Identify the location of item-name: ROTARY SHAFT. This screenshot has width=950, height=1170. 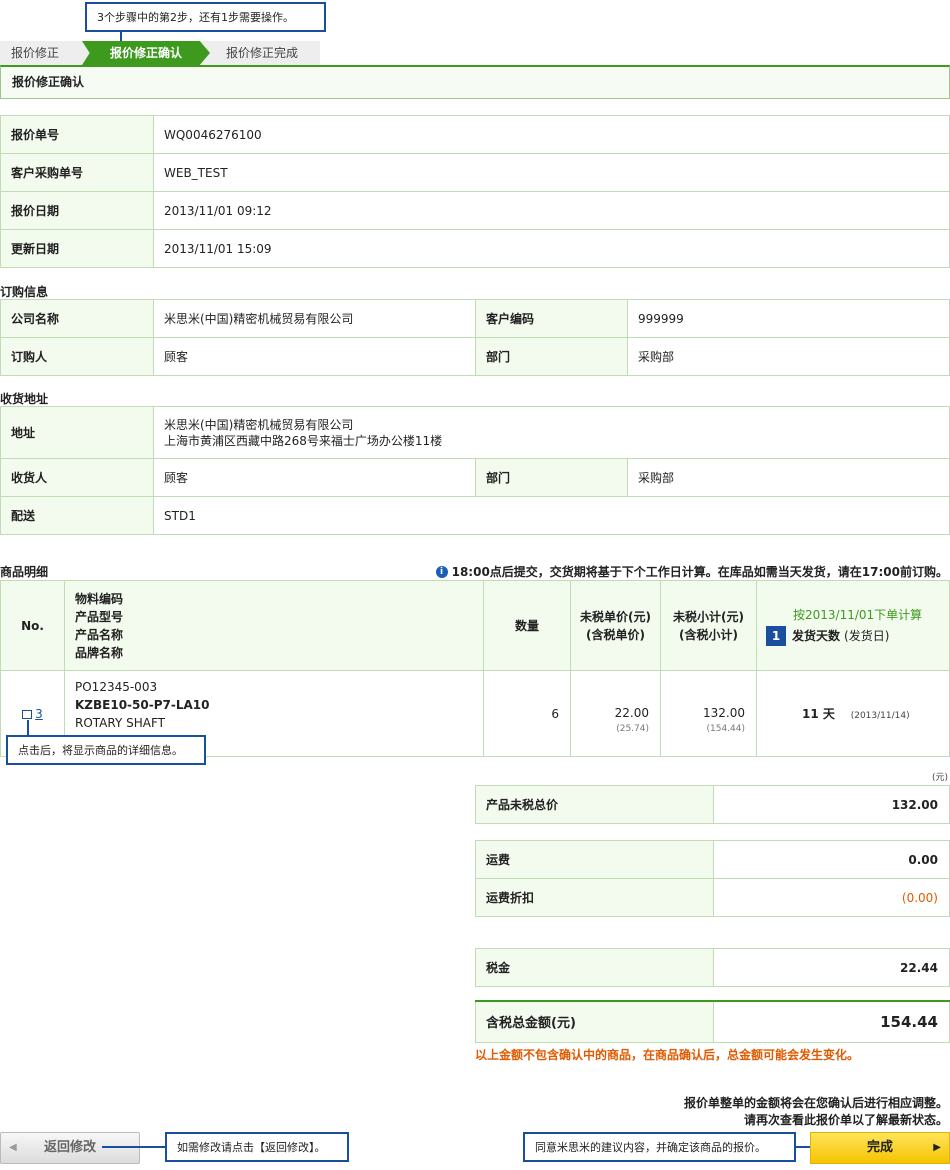
(120, 722).